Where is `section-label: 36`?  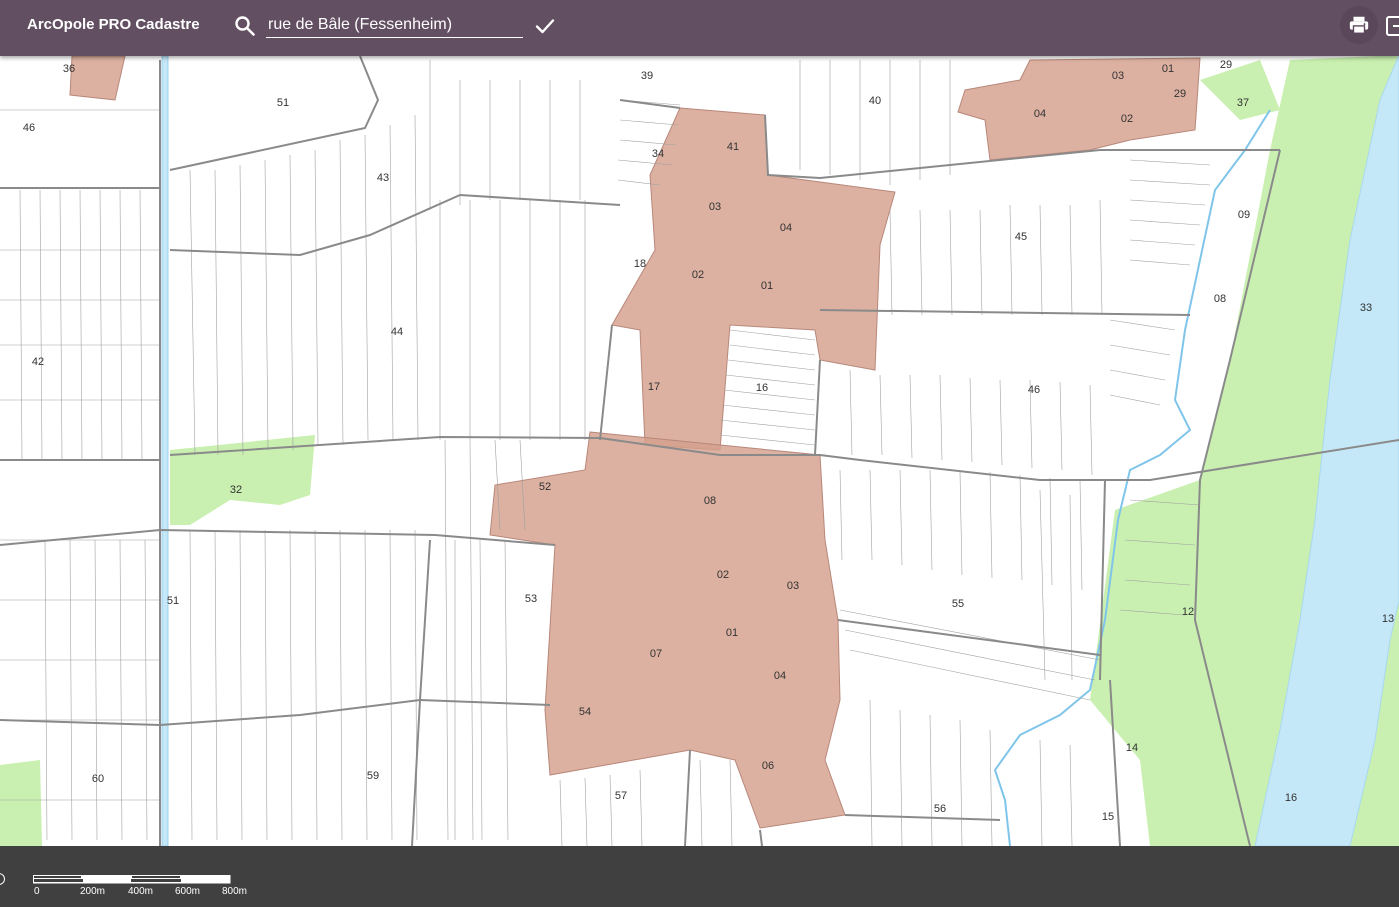 section-label: 36 is located at coordinates (69, 69).